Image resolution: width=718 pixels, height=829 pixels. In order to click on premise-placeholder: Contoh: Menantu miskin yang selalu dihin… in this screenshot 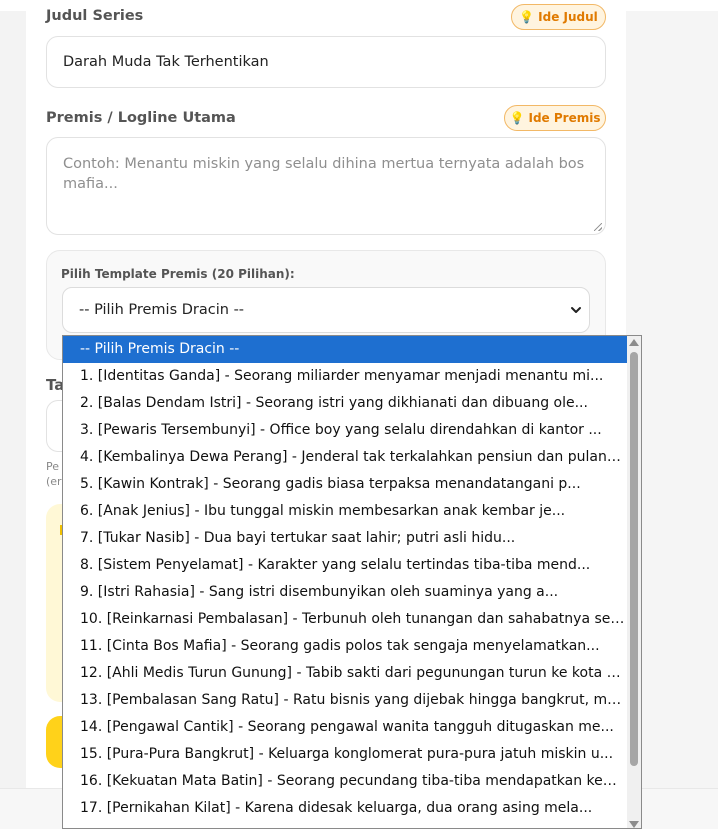, I will do `click(324, 174)`.